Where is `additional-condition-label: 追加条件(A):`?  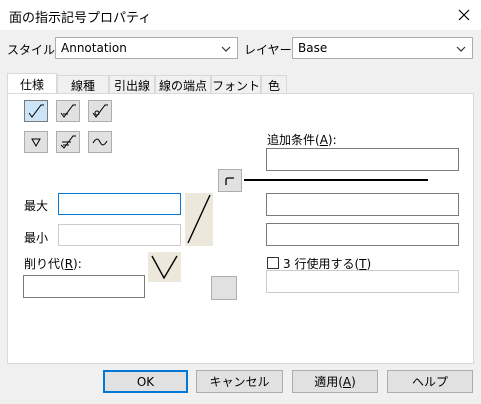 additional-condition-label: 追加条件(A): is located at coordinates (302, 139).